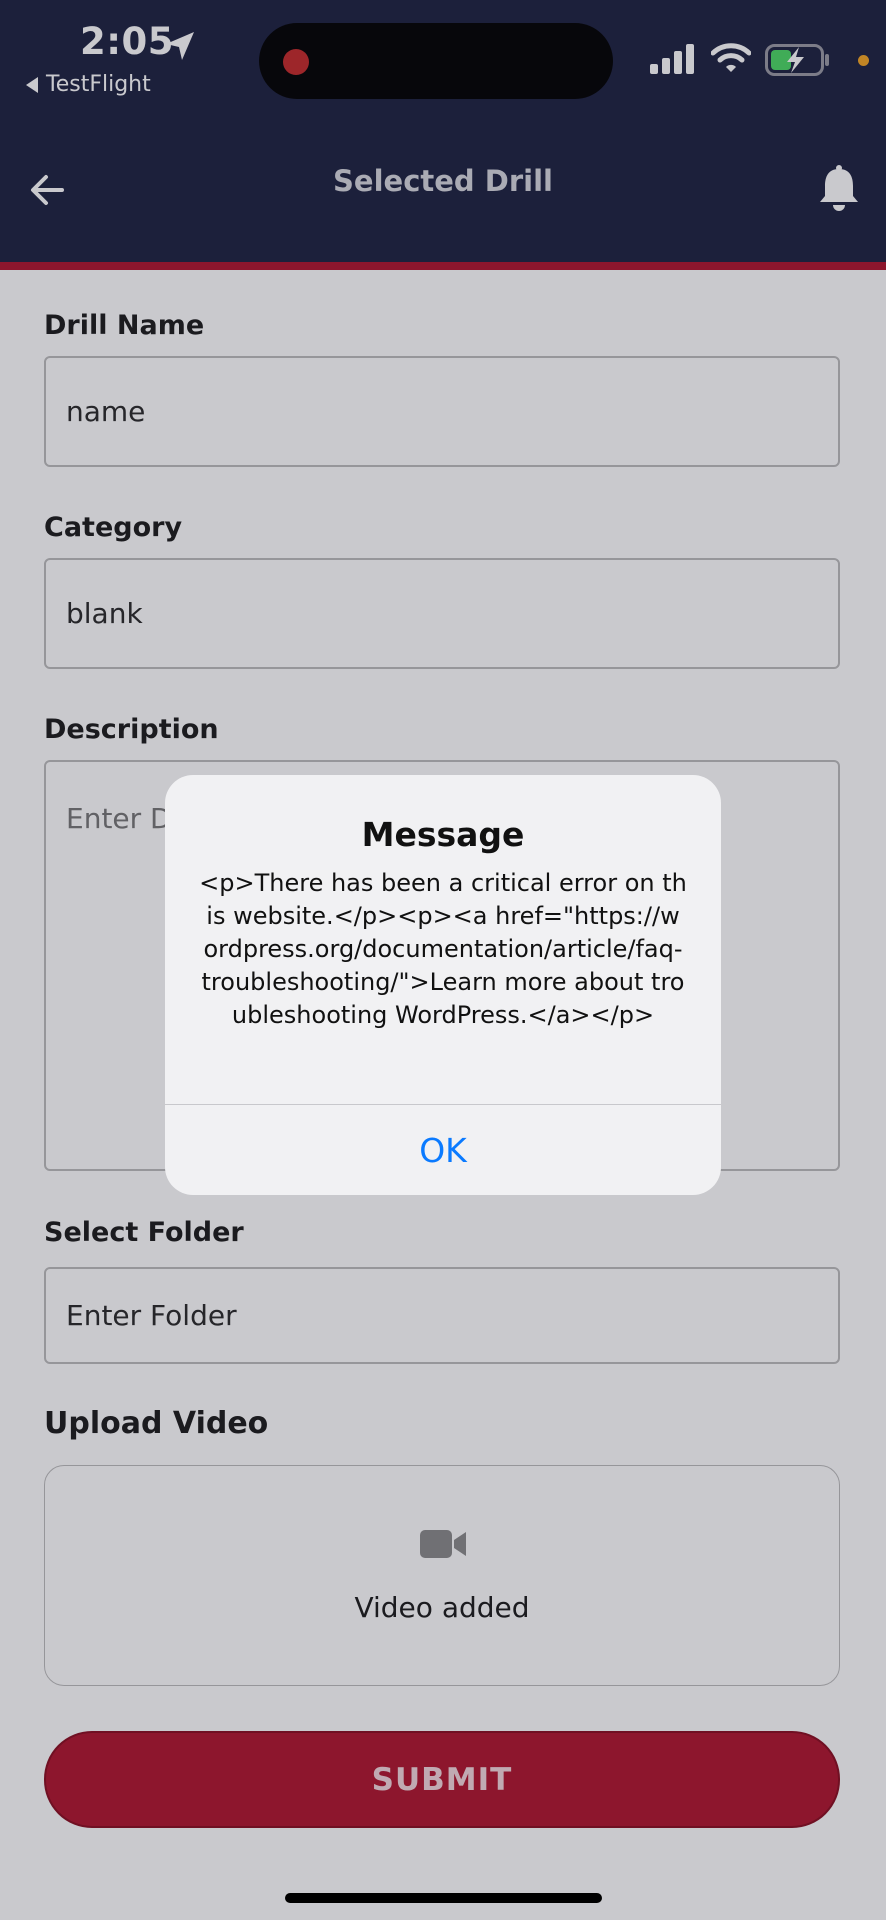 The image size is (886, 1920). I want to click on alert-ok-button: OK, so click(443, 1150).